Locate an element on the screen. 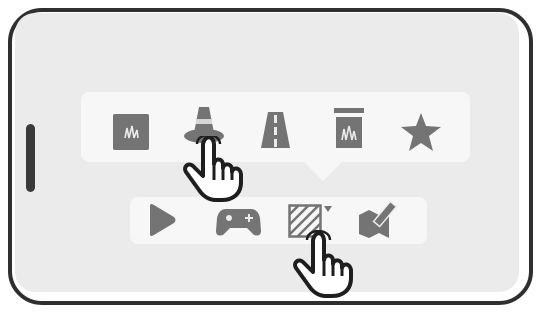 This screenshot has height=313, width=541. toolbar-pointer is located at coordinates (323, 171).